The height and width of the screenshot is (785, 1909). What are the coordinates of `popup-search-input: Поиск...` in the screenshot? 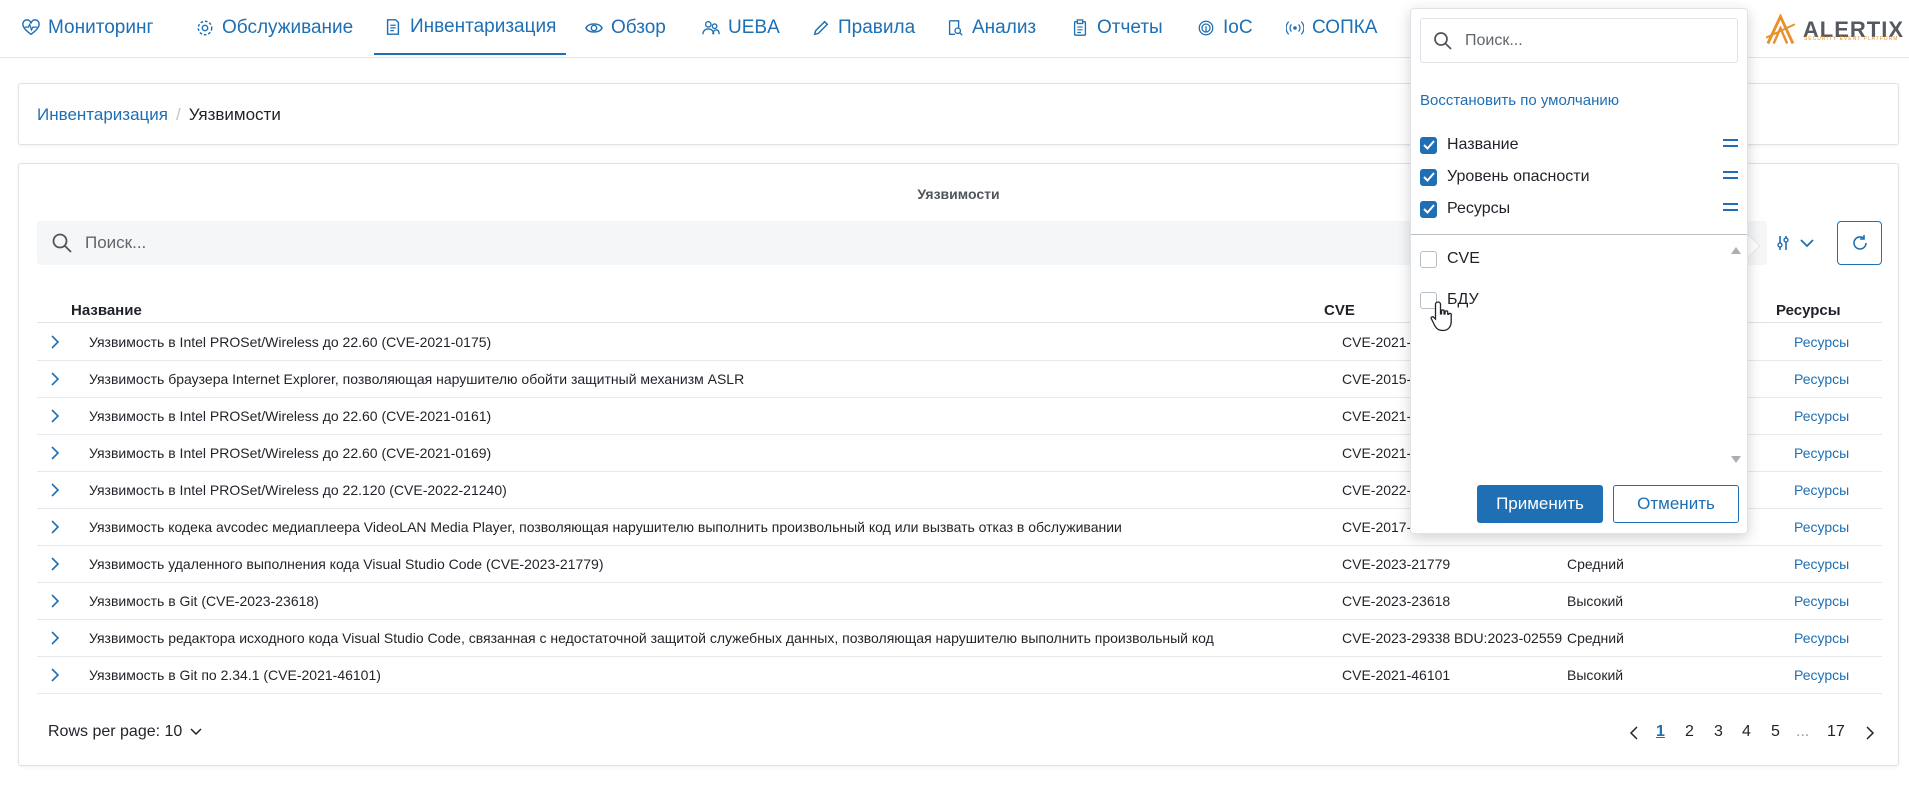 It's located at (1579, 40).